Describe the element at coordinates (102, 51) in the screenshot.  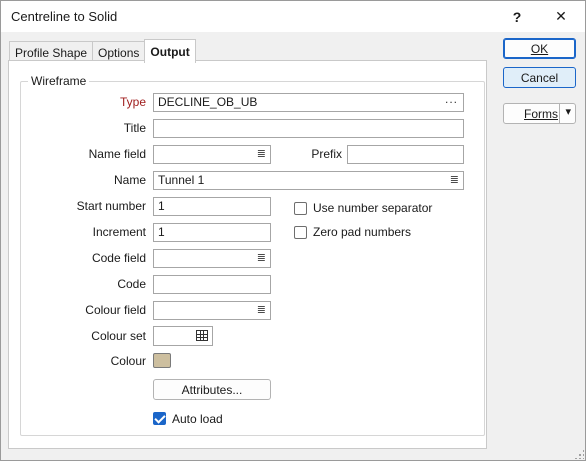
I see `tab-strip: Profile Shape Options Output` at that location.